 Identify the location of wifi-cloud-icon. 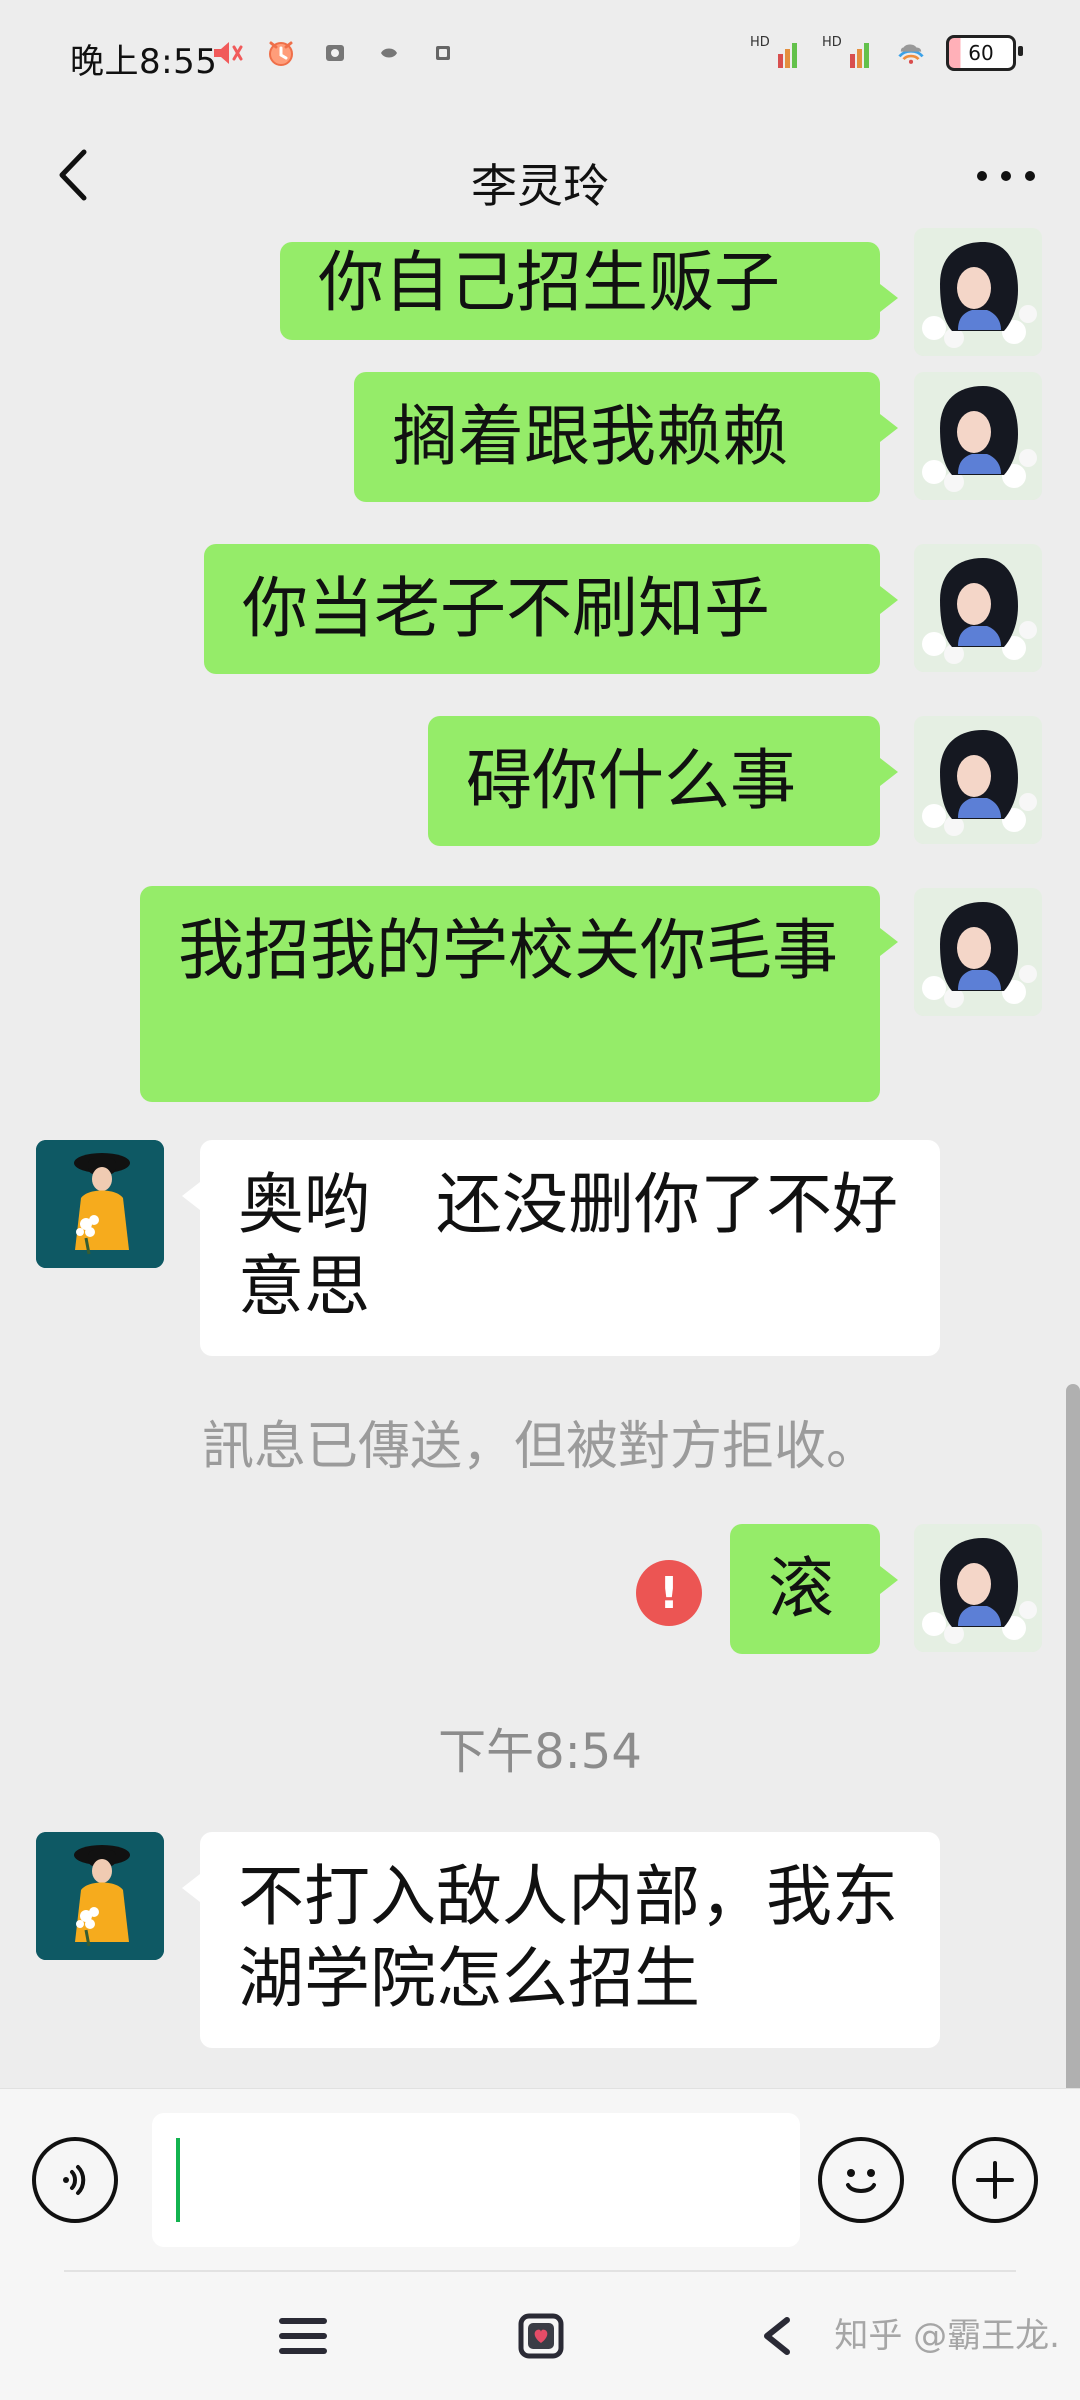
(911, 53).